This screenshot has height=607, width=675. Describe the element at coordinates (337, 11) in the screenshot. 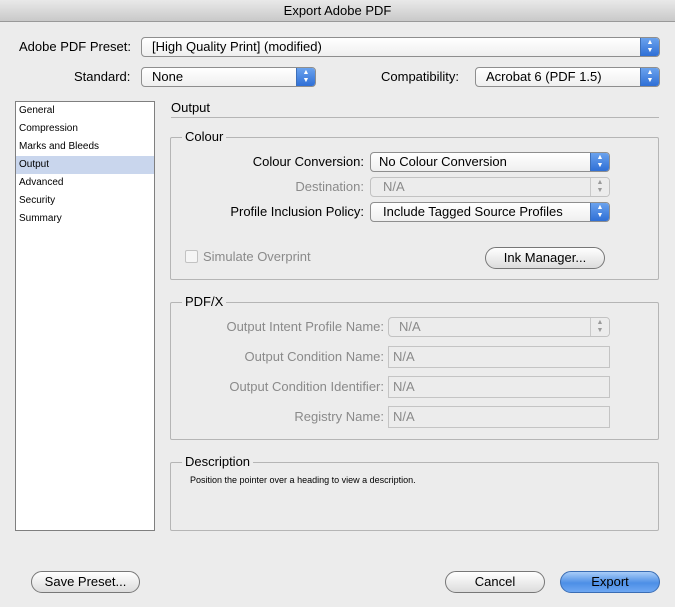

I see `window-title: Export Adobe PDF` at that location.